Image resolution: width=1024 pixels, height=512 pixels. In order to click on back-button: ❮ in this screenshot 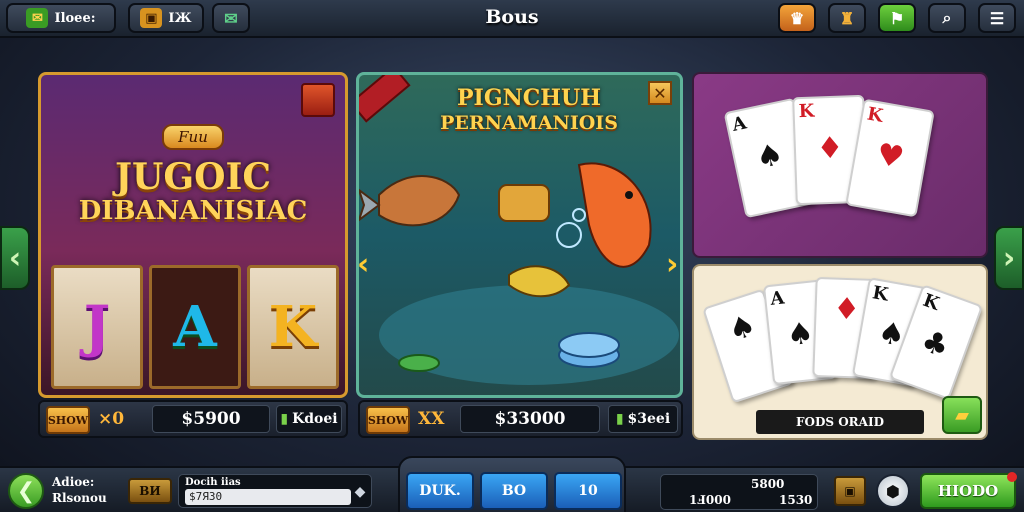, I will do `click(26, 491)`.